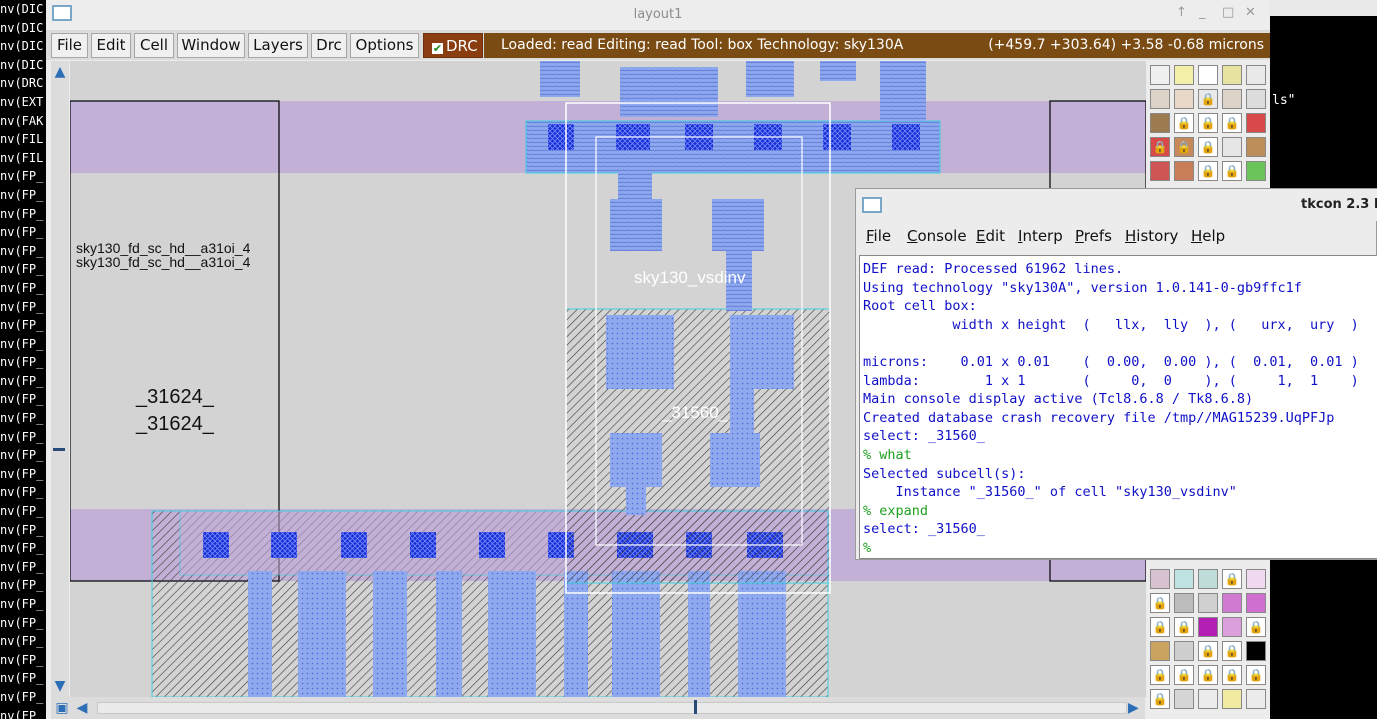 The height and width of the screenshot is (719, 1377). I want to click on console-line: % what, so click(887, 454).